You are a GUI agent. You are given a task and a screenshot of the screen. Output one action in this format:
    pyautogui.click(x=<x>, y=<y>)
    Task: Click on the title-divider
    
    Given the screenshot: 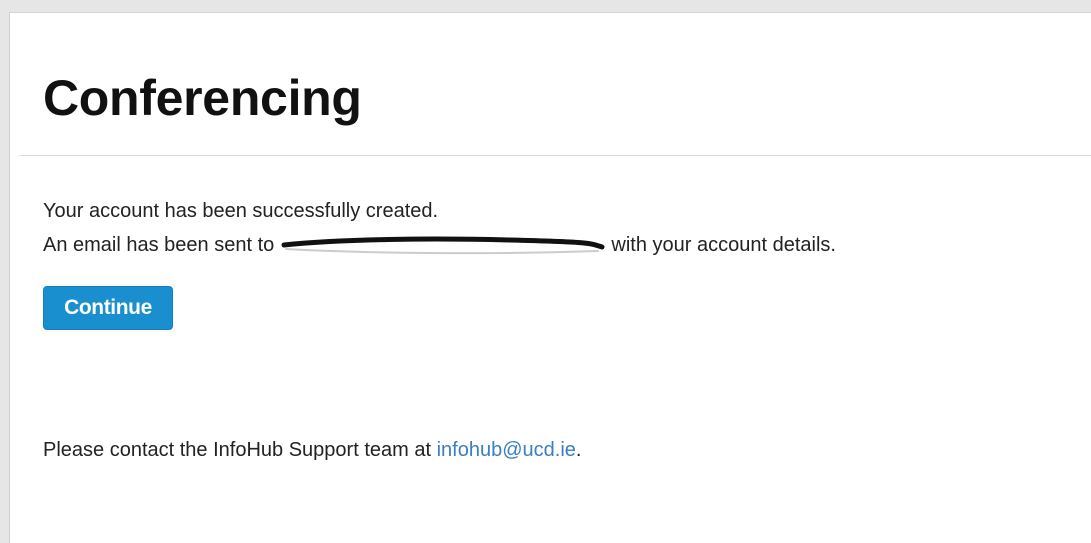 What is the action you would take?
    pyautogui.click(x=555, y=155)
    